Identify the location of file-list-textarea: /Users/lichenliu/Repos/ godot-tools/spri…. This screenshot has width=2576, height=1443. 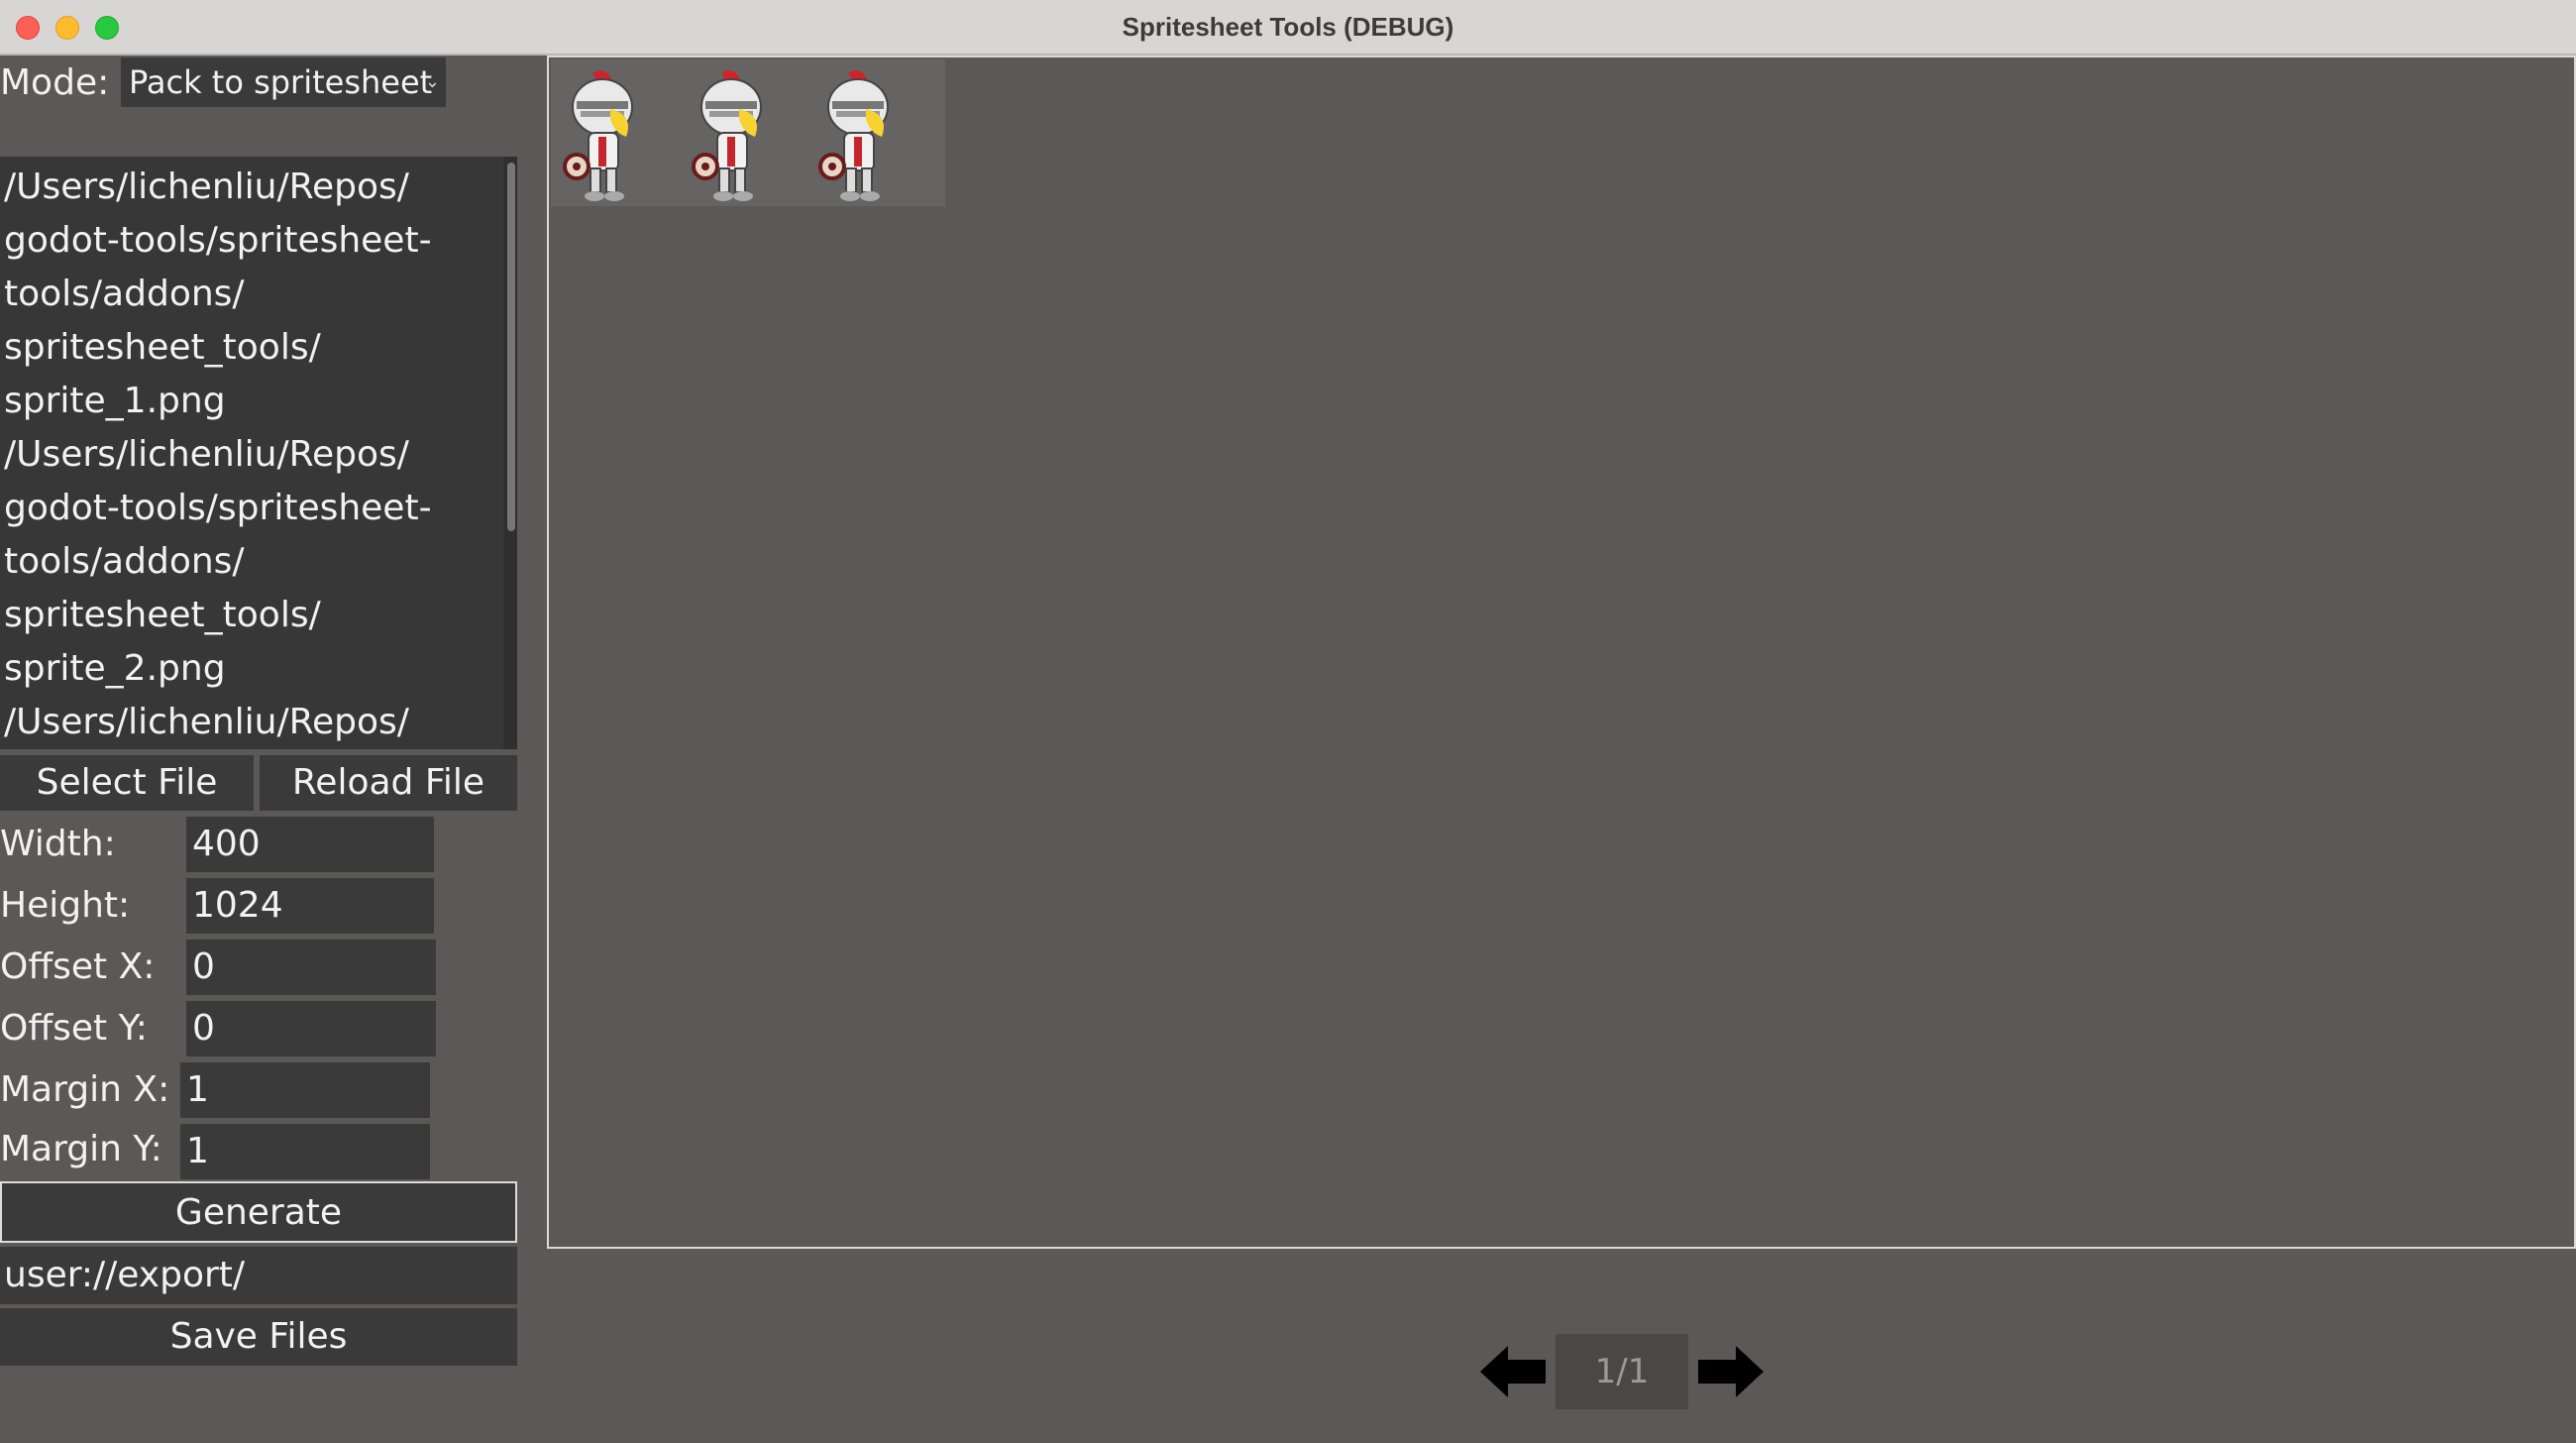
(258, 453).